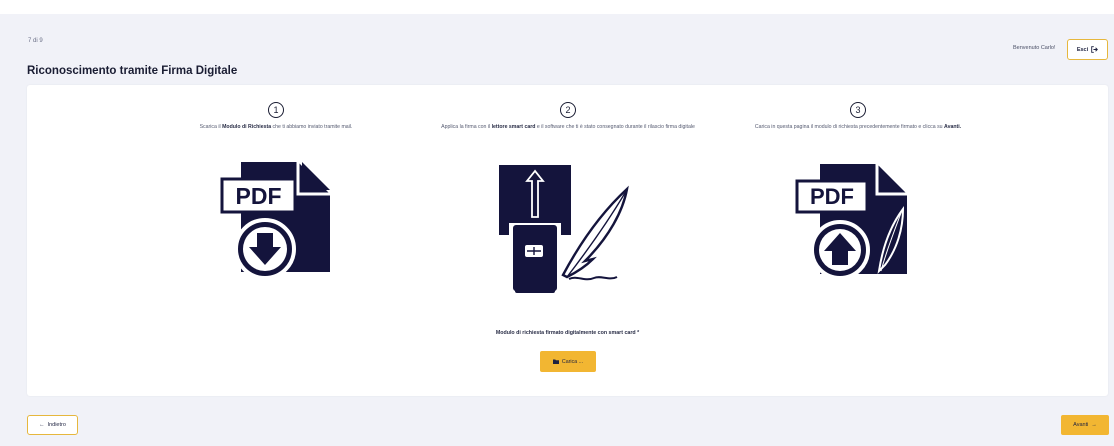  I want to click on back-button: ← Indietro, so click(52, 425).